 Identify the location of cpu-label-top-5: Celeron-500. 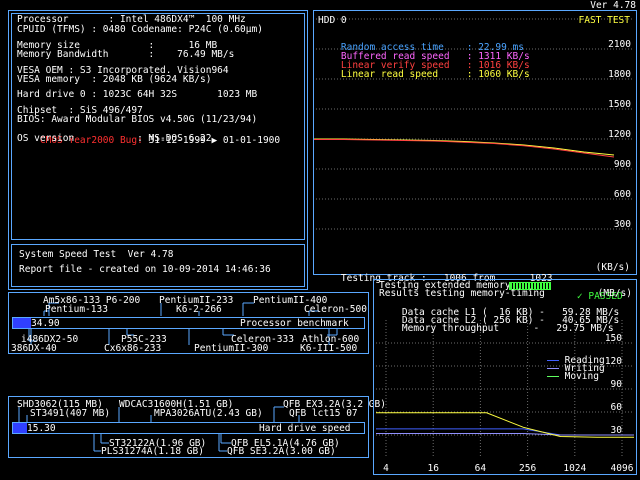
(335, 309).